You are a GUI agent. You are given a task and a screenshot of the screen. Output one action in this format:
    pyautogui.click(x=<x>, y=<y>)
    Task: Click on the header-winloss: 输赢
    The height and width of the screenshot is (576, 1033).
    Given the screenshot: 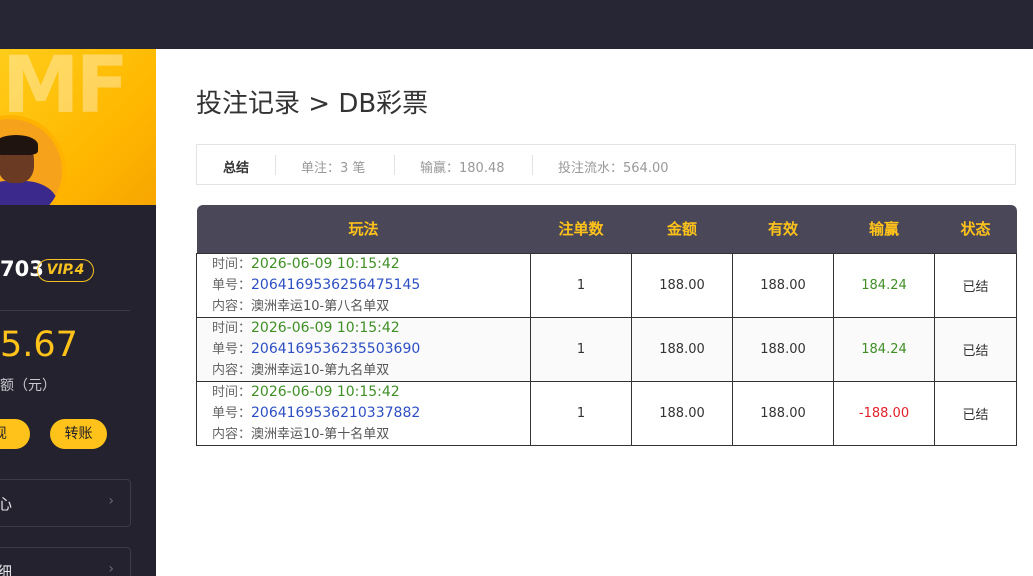 What is the action you would take?
    pyautogui.click(x=884, y=229)
    